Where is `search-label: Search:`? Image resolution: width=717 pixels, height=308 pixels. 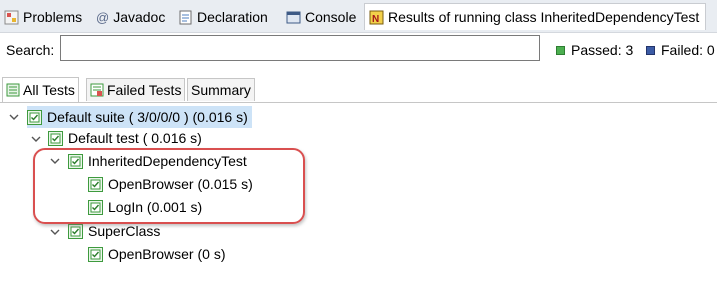 search-label: Search: is located at coordinates (30, 50).